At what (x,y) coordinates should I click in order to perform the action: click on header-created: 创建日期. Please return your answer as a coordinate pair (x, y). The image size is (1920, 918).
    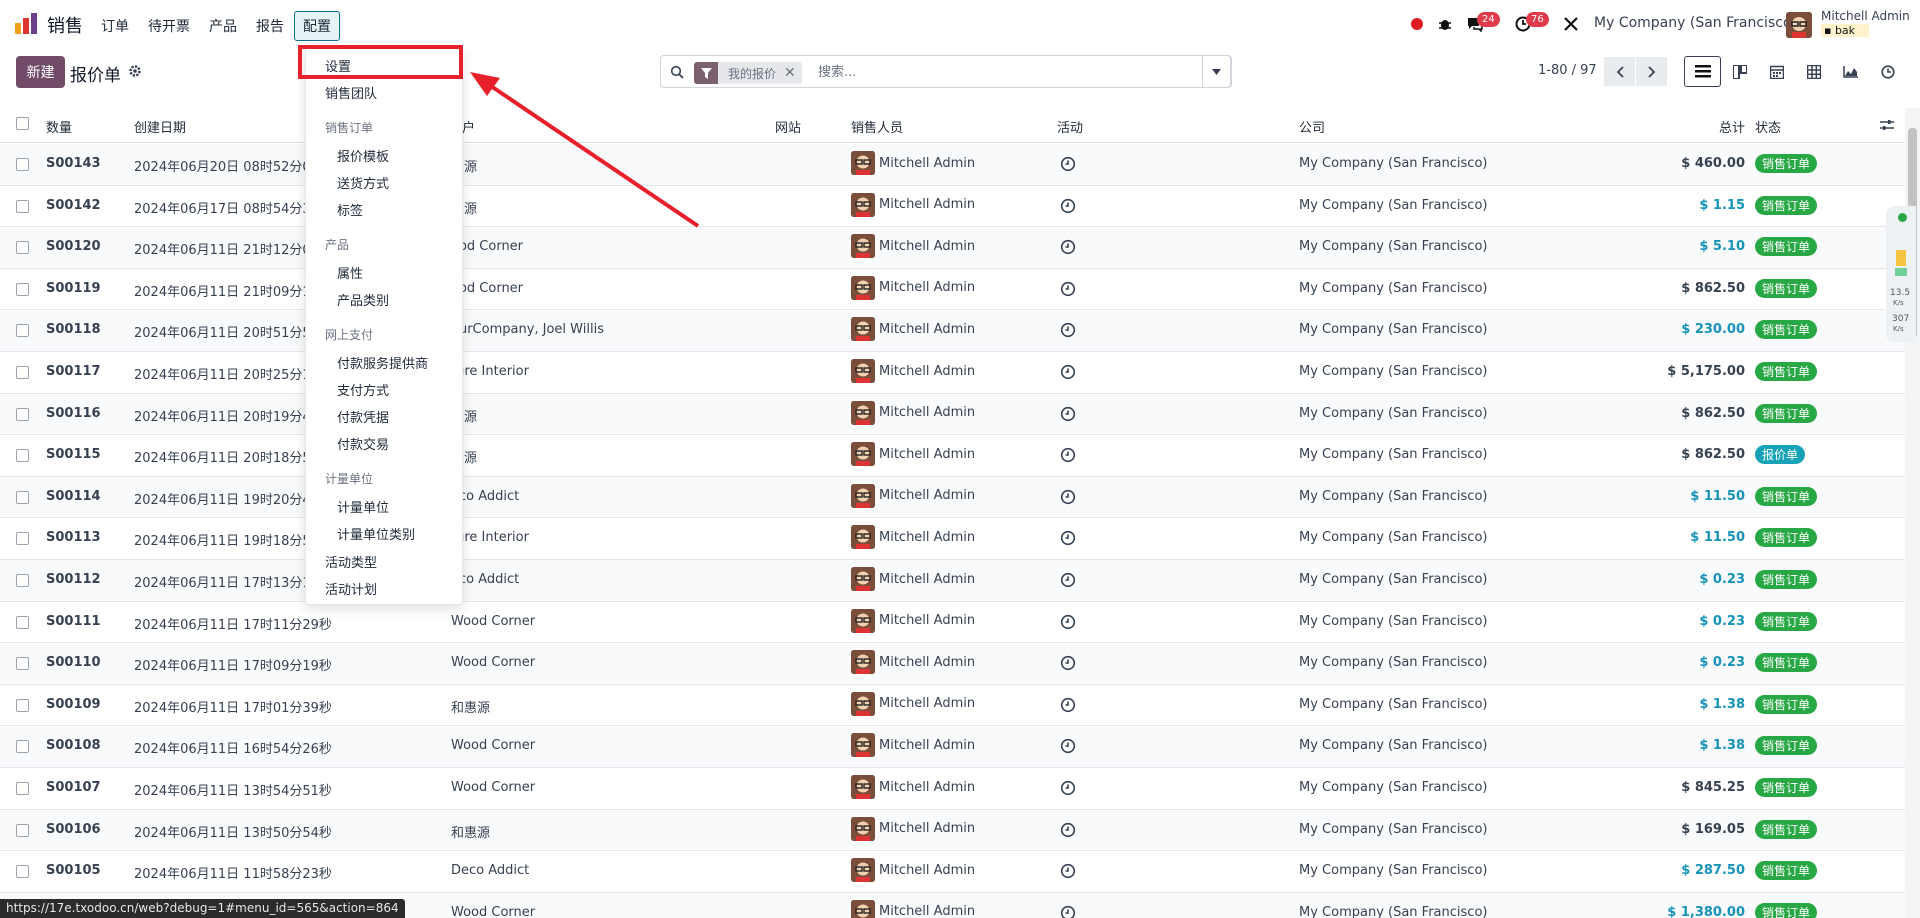
    Looking at the image, I should click on (160, 126).